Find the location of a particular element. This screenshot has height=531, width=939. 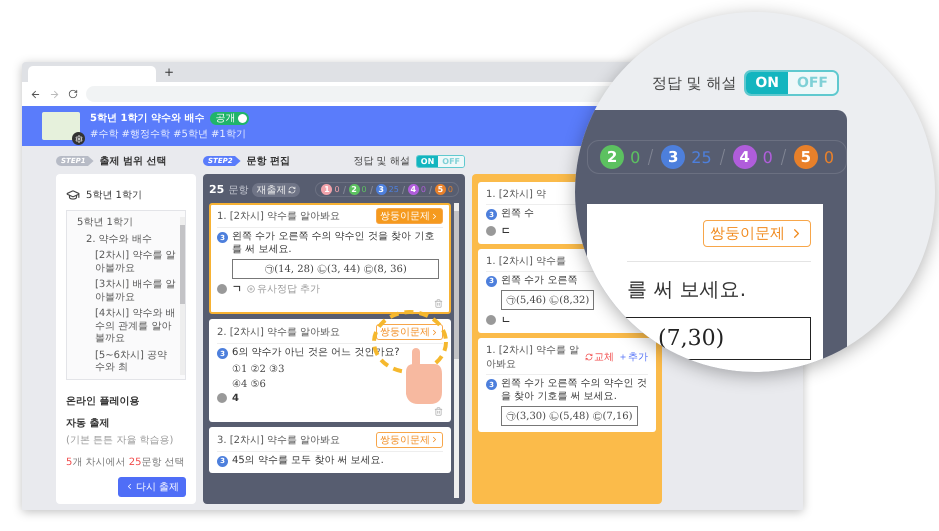

reshuffle-button: 재출제 is located at coordinates (276, 189).